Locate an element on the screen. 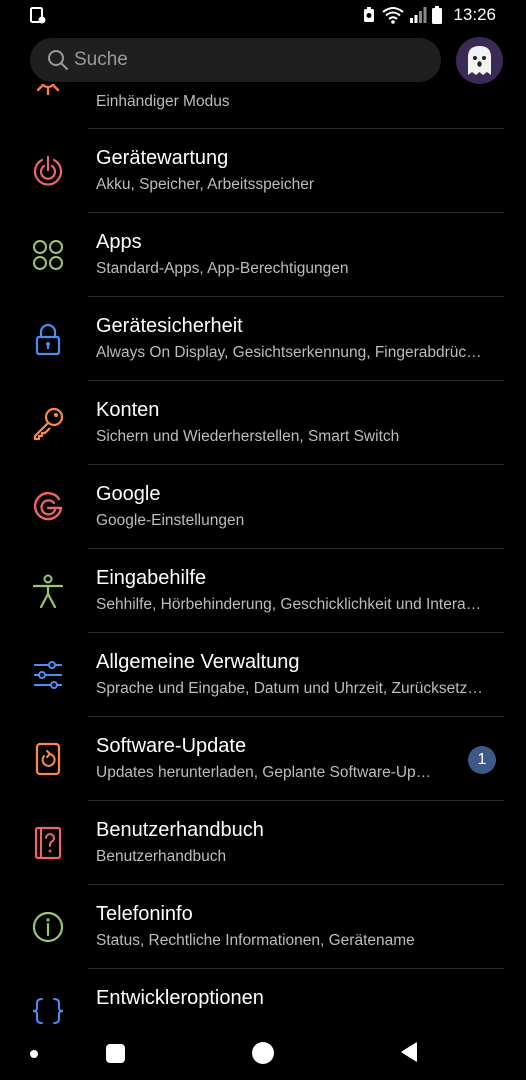 The height and width of the screenshot is (1080, 526). google-icon is located at coordinates (48, 506).